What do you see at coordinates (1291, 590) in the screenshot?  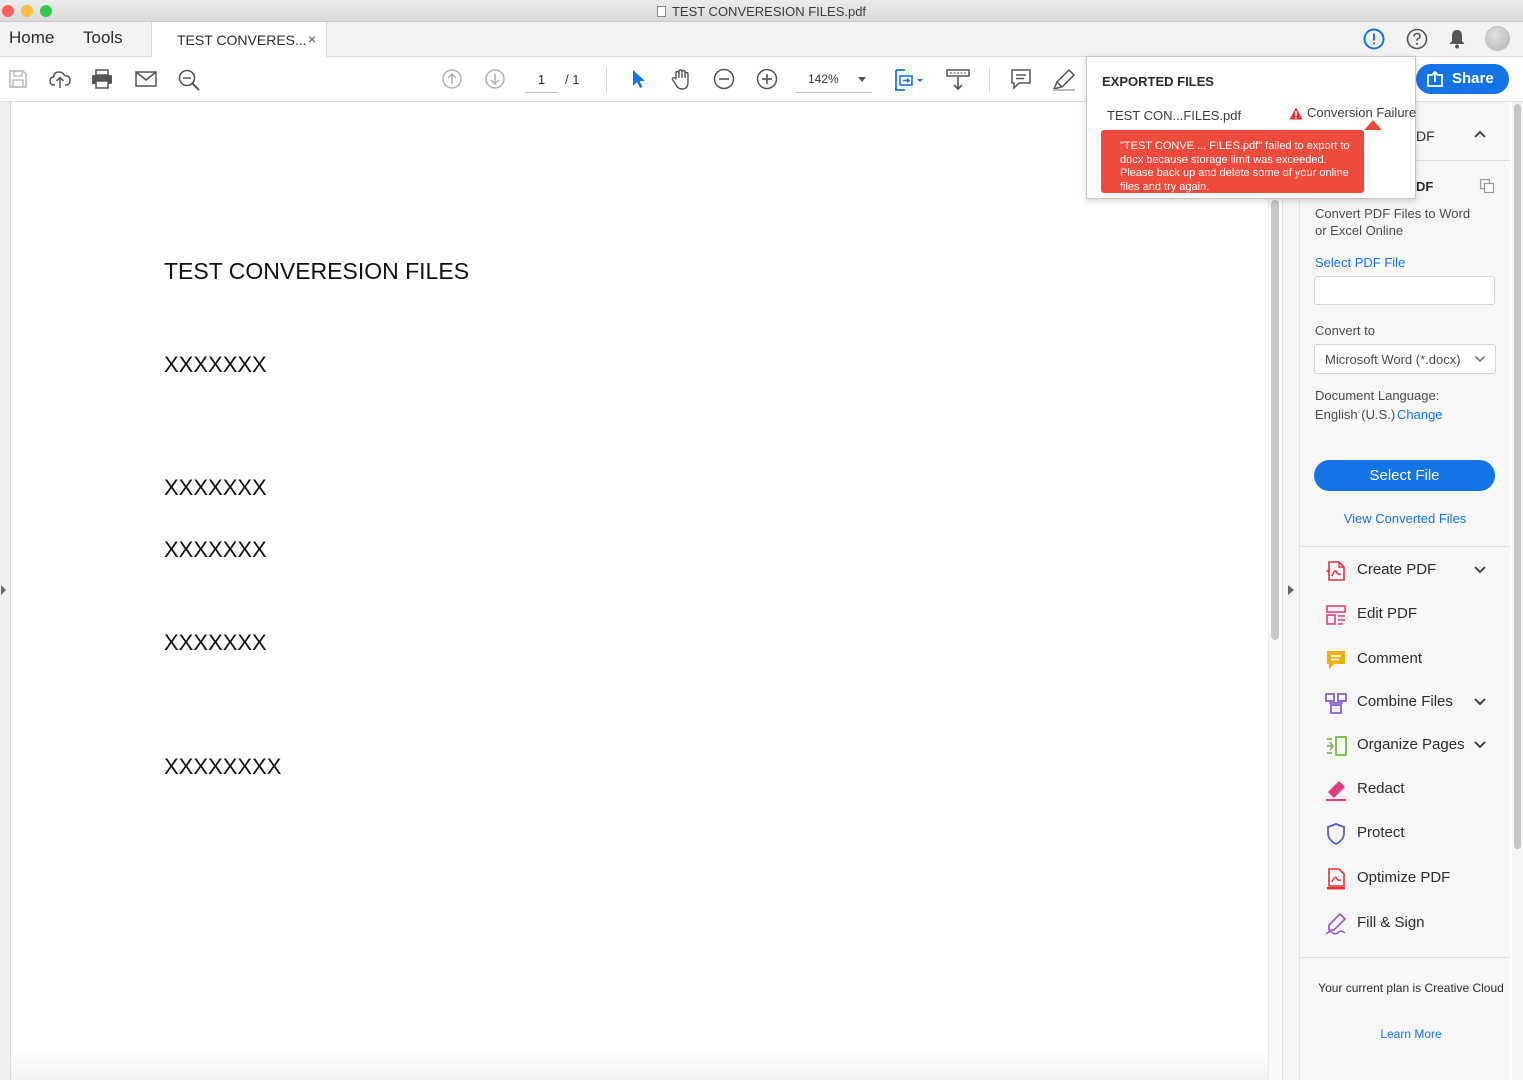 I see `collapse-right-pane-icon` at bounding box center [1291, 590].